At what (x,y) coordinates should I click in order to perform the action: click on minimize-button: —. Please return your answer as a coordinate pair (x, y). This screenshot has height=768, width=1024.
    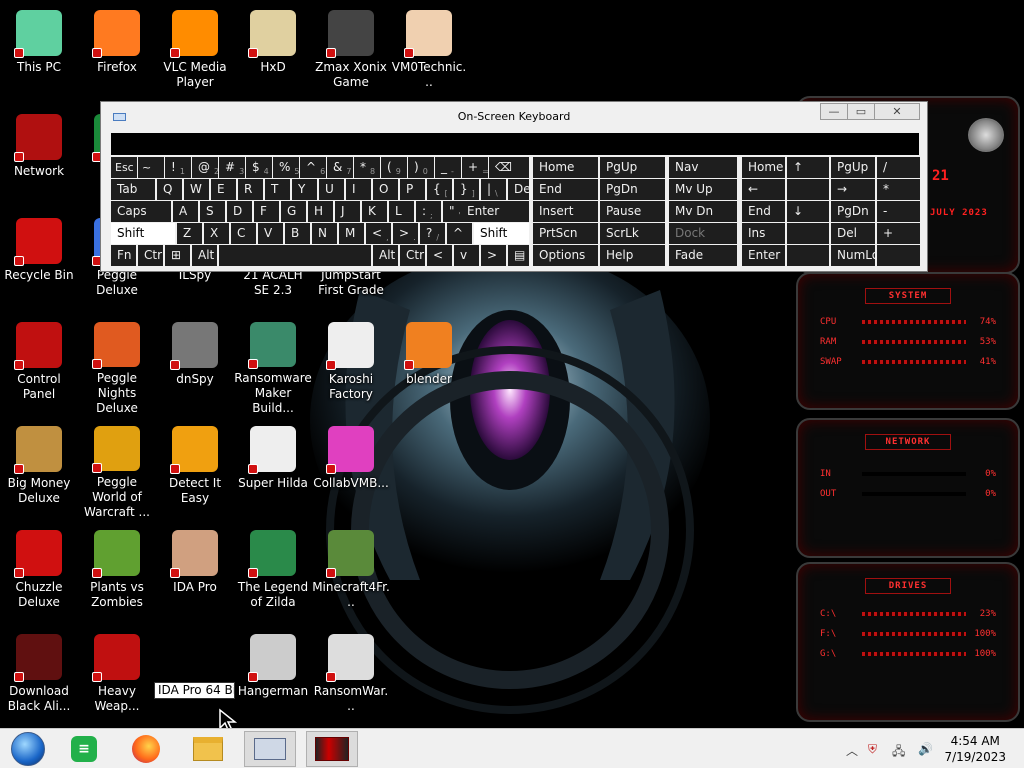
    Looking at the image, I should click on (834, 111).